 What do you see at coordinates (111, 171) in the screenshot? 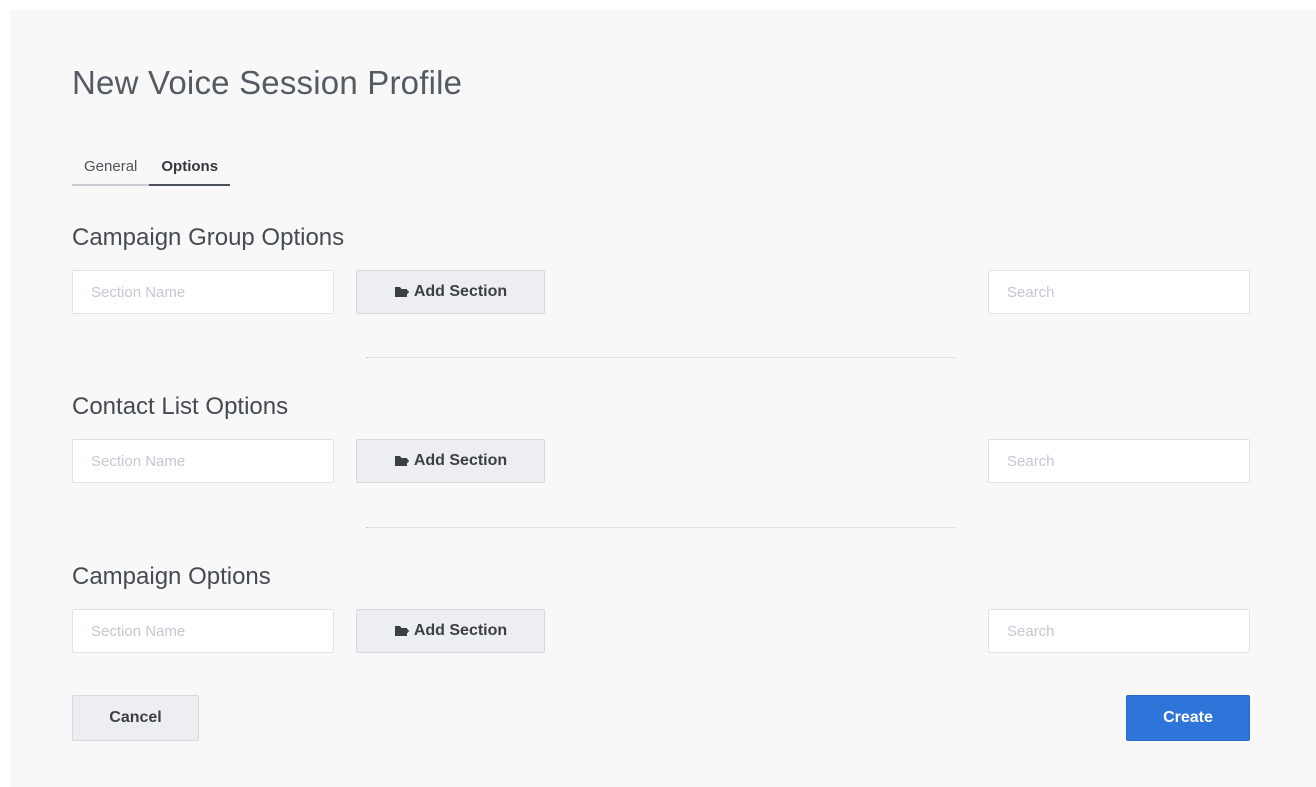
I see `tab-general: General` at bounding box center [111, 171].